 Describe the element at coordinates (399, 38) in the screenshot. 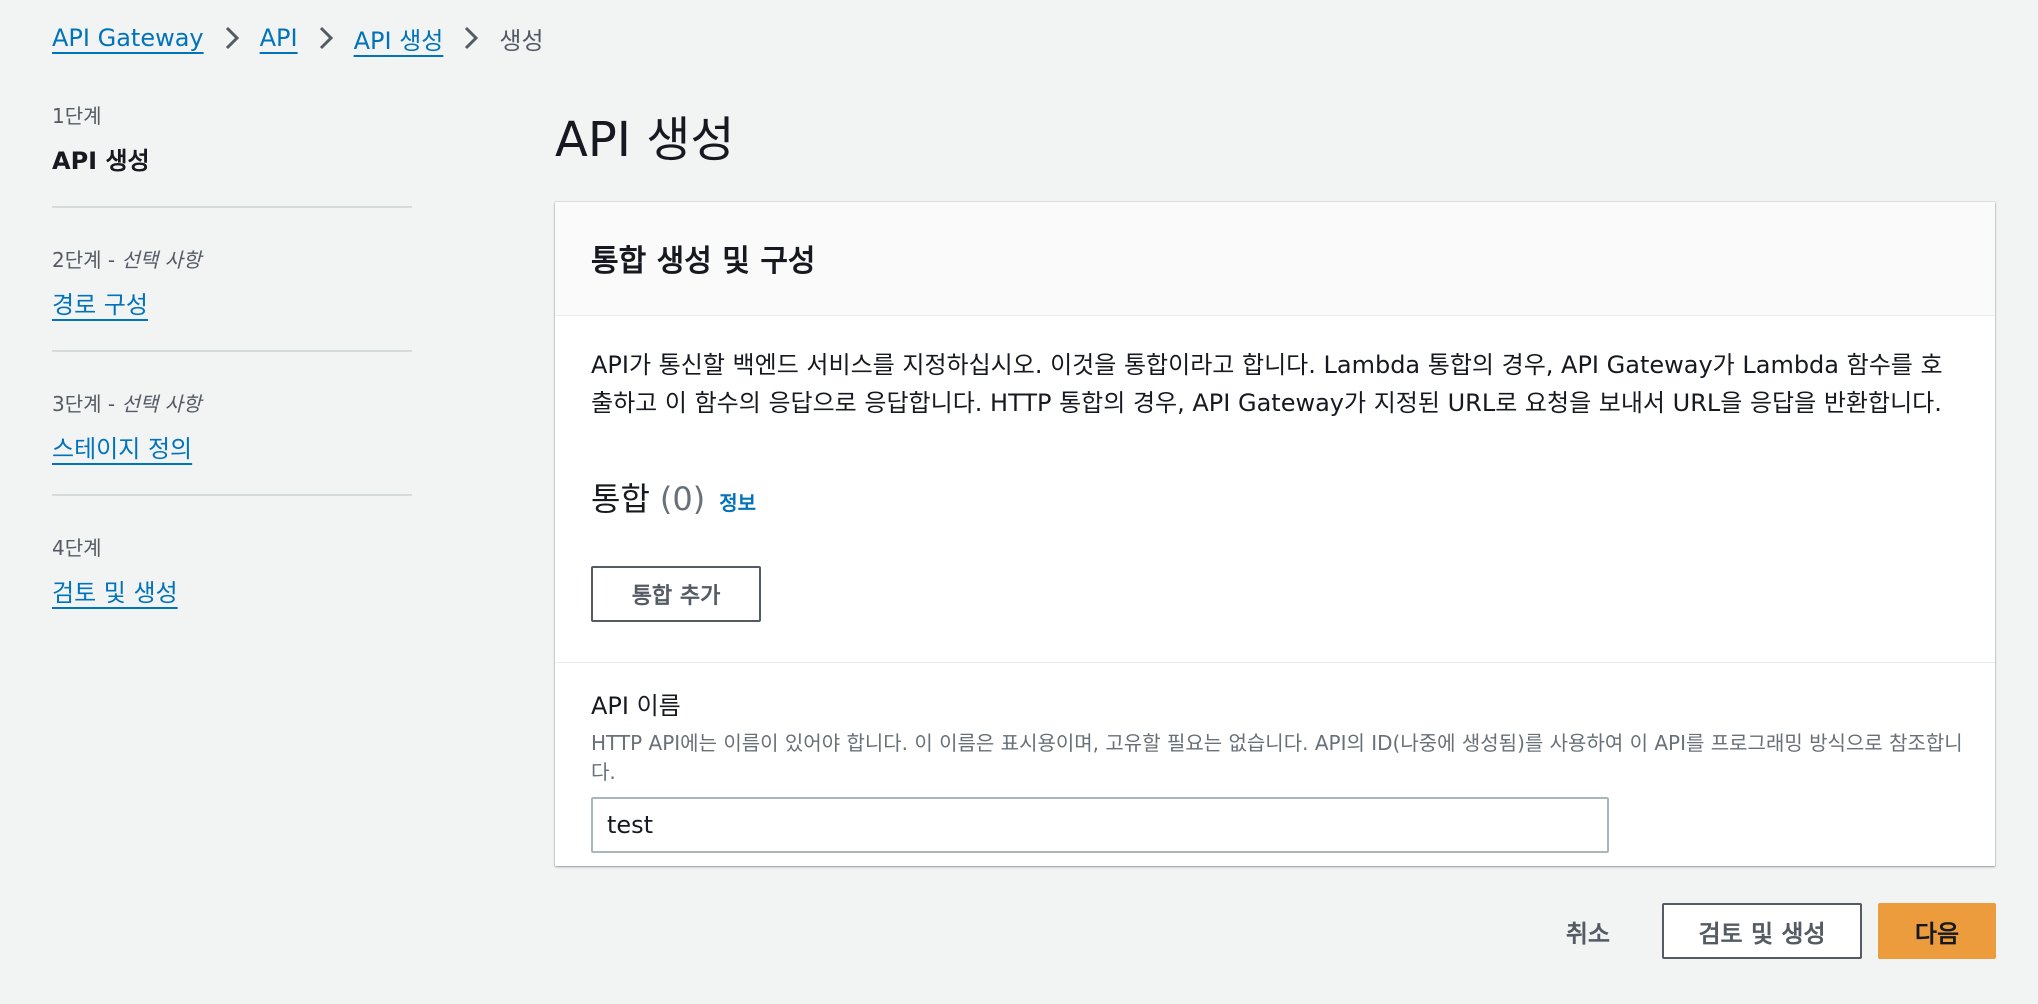

I see `breadcrumb-create-api: API 생성` at that location.